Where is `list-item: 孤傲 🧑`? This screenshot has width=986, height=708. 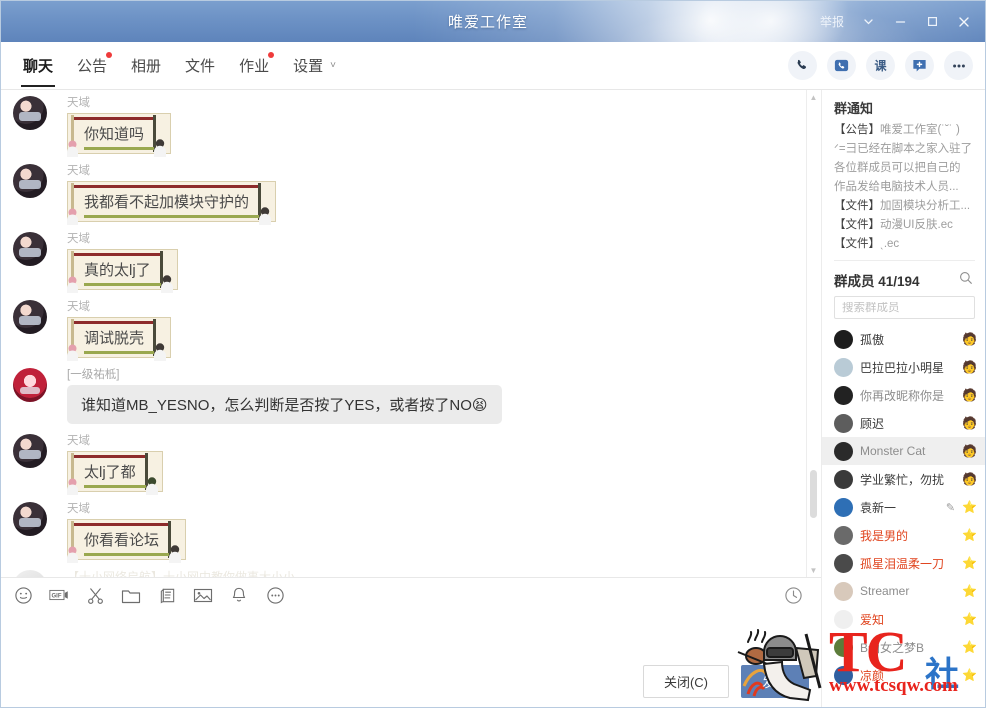
list-item: 孤傲 🧑 is located at coordinates (903, 339).